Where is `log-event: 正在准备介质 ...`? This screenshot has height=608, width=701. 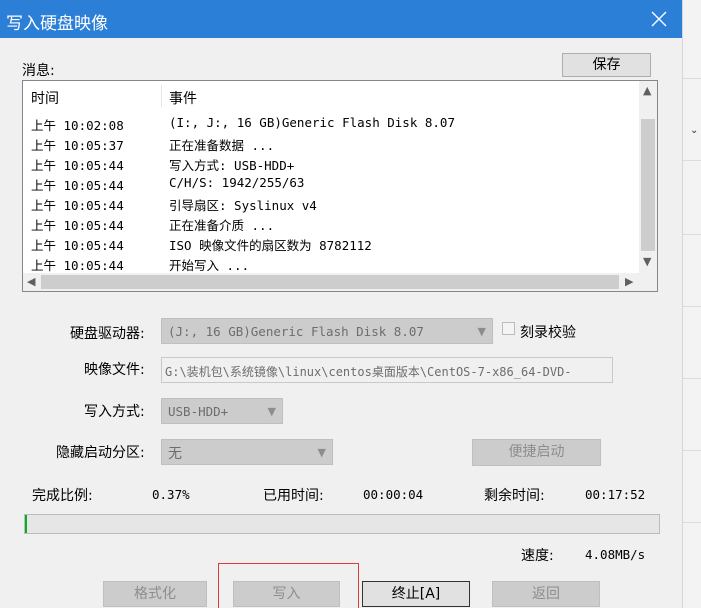
log-event: 正在准备介质 ... is located at coordinates (222, 225).